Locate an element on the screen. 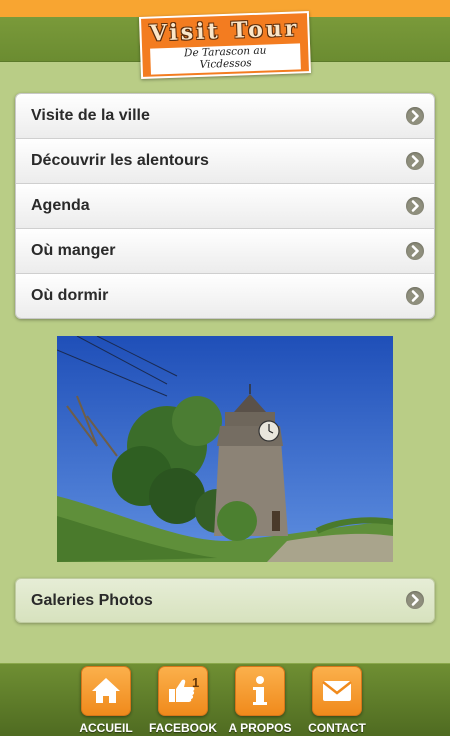 This screenshot has height=736, width=450. menu-item-agenda: Agenda is located at coordinates (225, 206).